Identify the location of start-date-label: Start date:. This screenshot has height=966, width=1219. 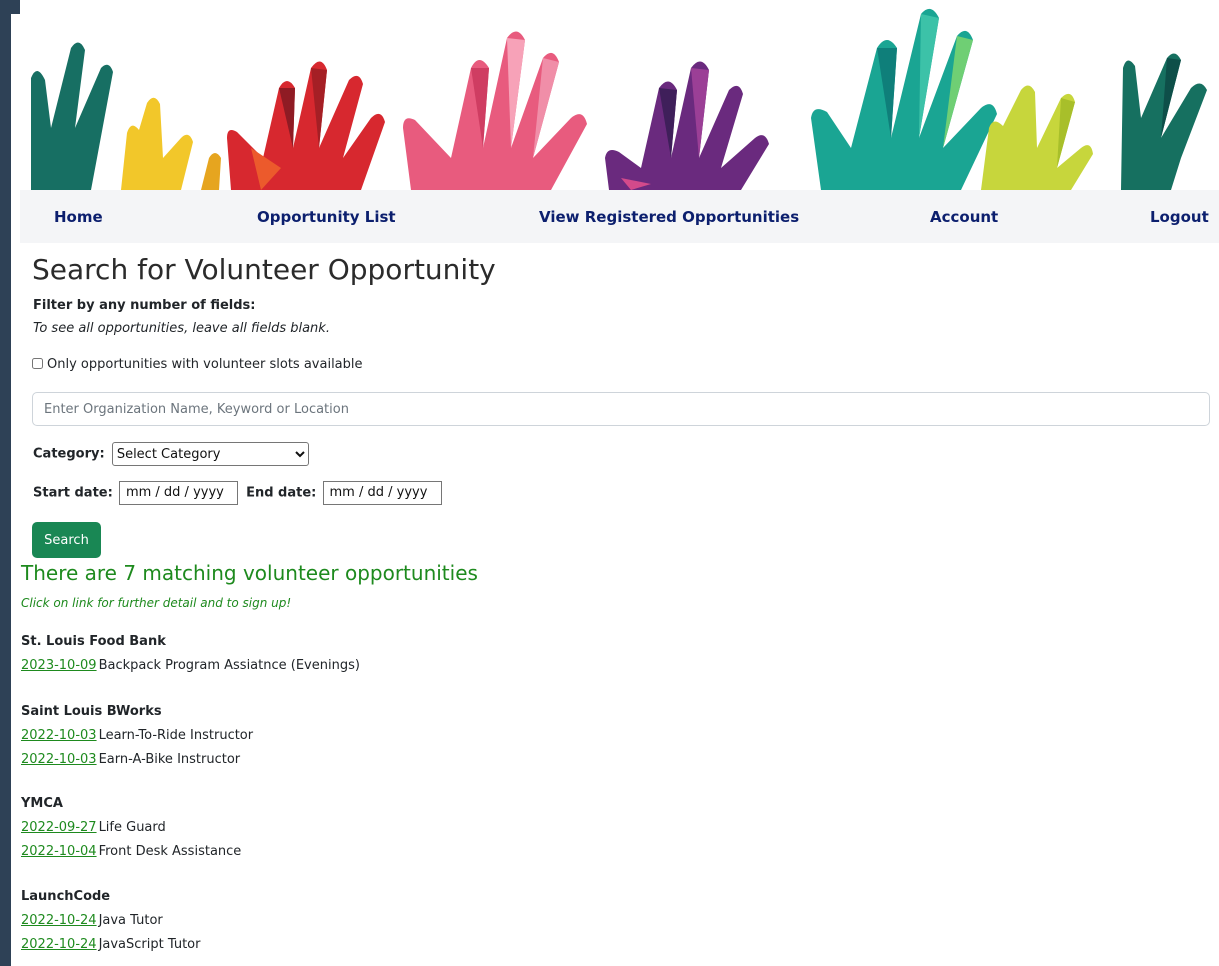
(73, 493).